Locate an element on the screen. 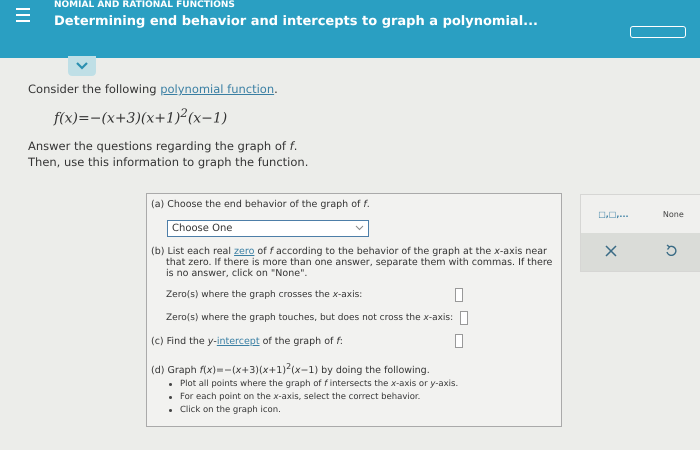  field-label: Zero(s) where the graph crosses the x-axis: is located at coordinates (264, 295).